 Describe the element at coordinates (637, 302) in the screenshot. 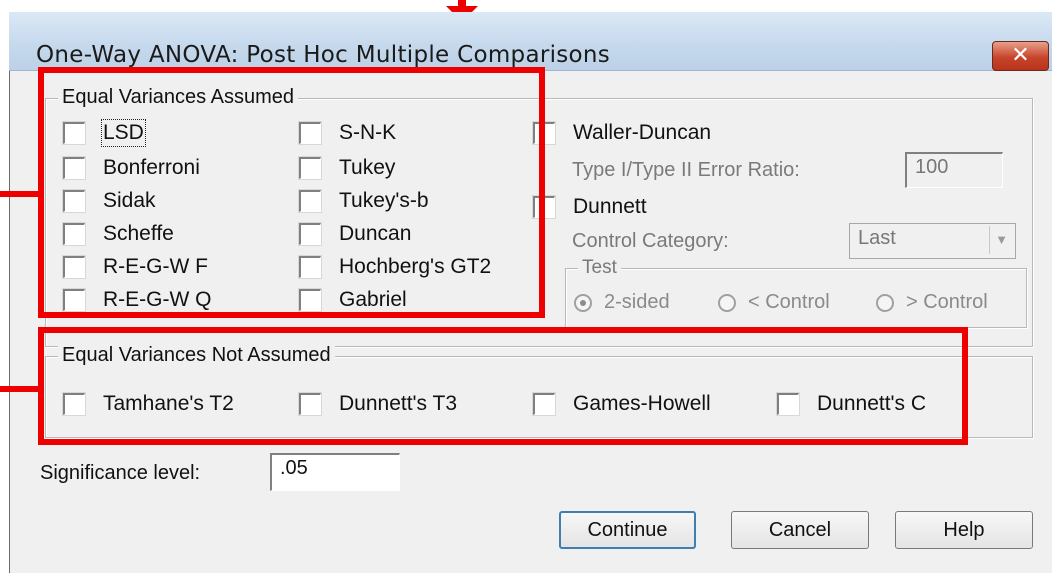

I see `radio-label: 2-sided` at that location.